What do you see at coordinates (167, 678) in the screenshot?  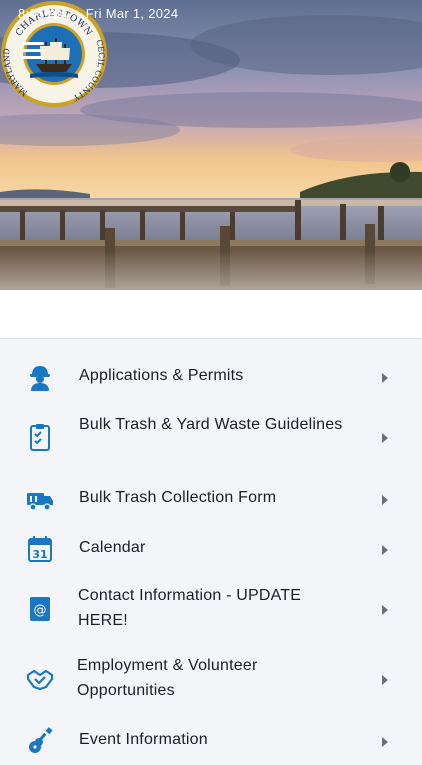 I see `menu-item-label: Employment & Volunteer Opportunities` at bounding box center [167, 678].